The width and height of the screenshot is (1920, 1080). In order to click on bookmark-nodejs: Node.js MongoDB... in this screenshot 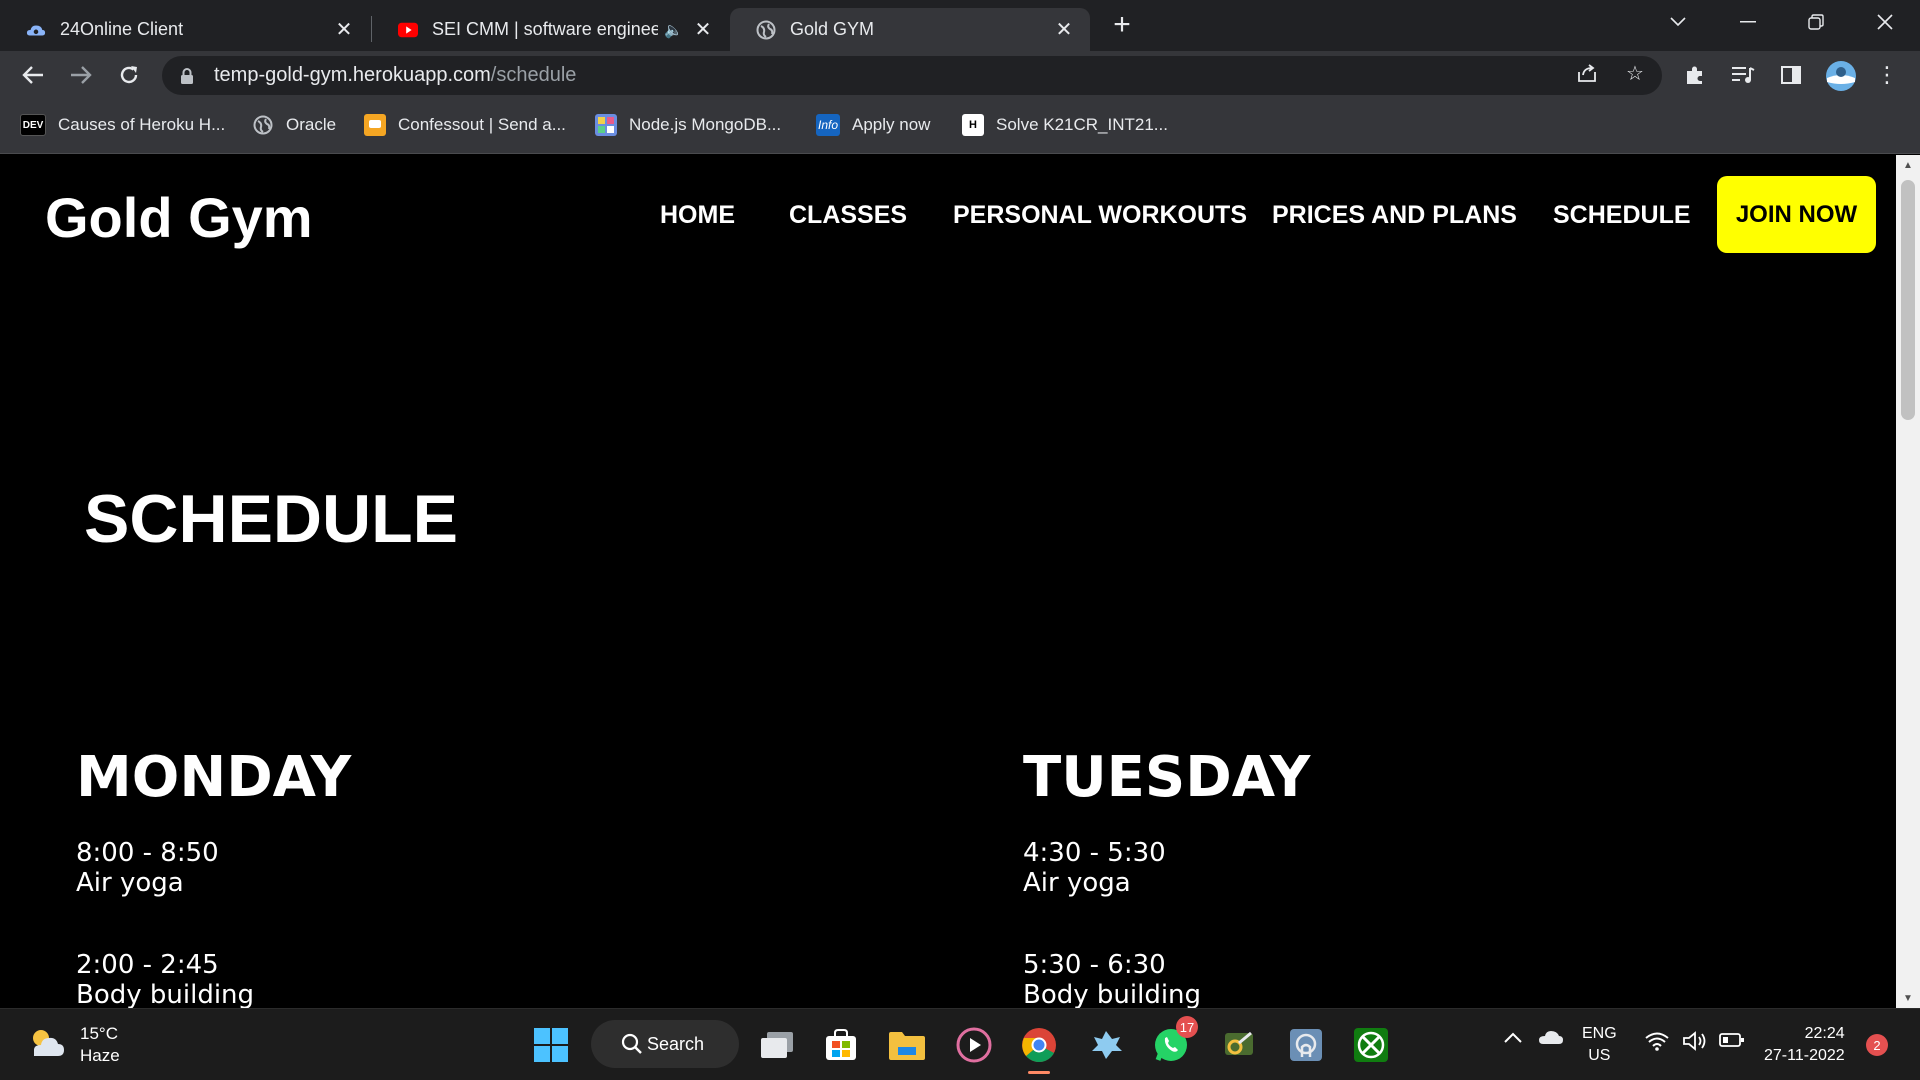, I will do `click(688, 125)`.